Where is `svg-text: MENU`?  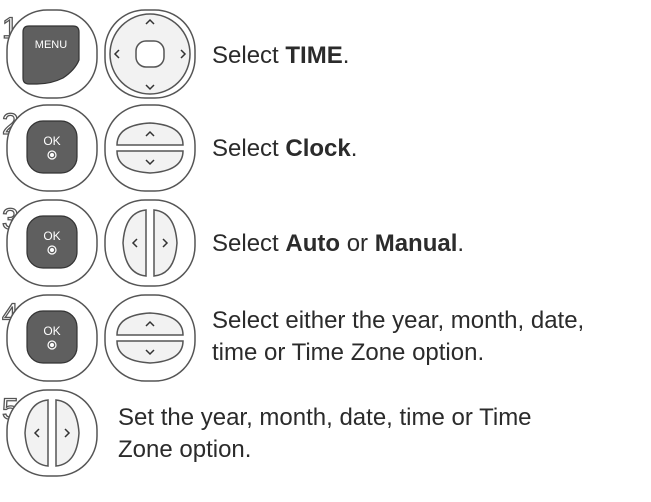 svg-text: MENU is located at coordinates (51, 45).